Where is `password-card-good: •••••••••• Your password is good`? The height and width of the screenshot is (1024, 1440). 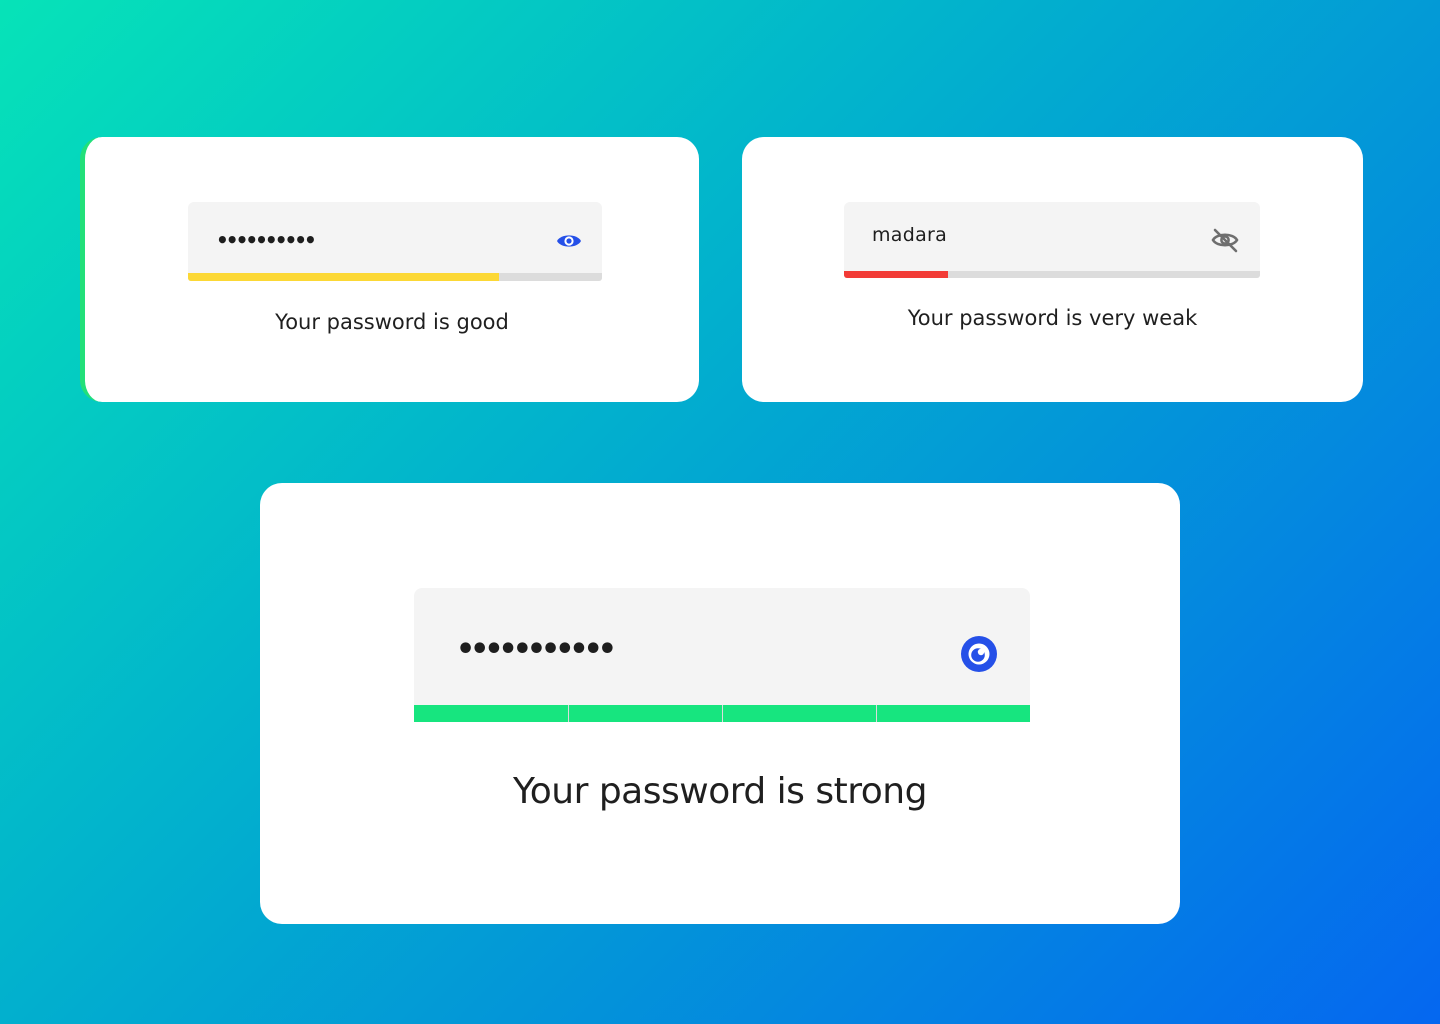 password-card-good: •••••••••• Your password is good is located at coordinates (389, 269).